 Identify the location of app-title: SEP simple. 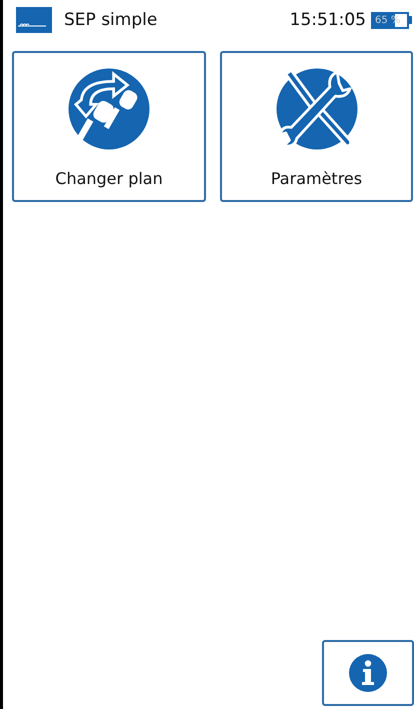
(111, 20).